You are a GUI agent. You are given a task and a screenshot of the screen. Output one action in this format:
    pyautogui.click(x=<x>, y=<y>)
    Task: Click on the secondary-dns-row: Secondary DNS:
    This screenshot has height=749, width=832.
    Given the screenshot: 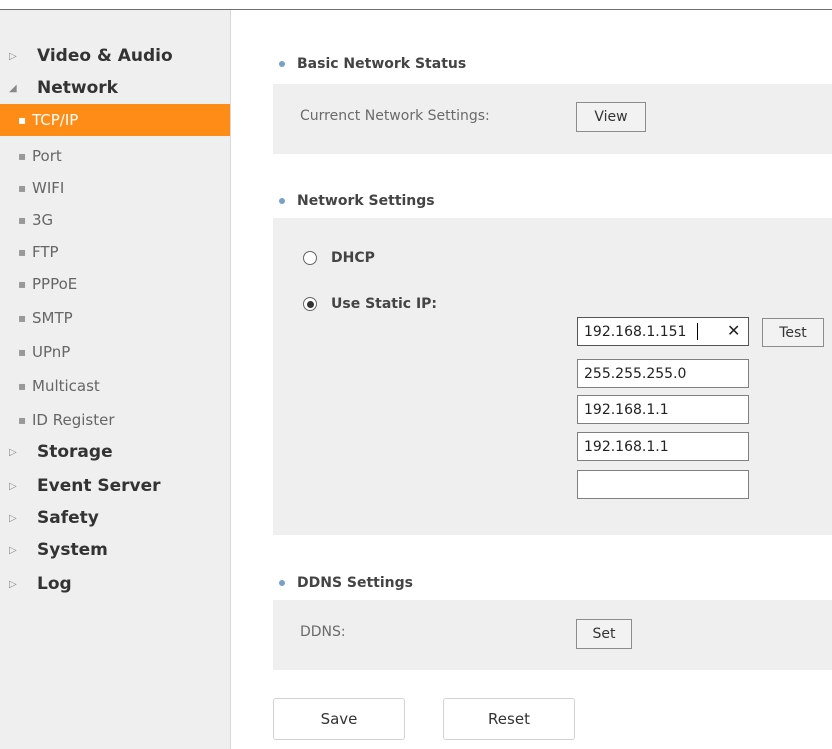 What is the action you would take?
    pyautogui.click(x=622, y=485)
    